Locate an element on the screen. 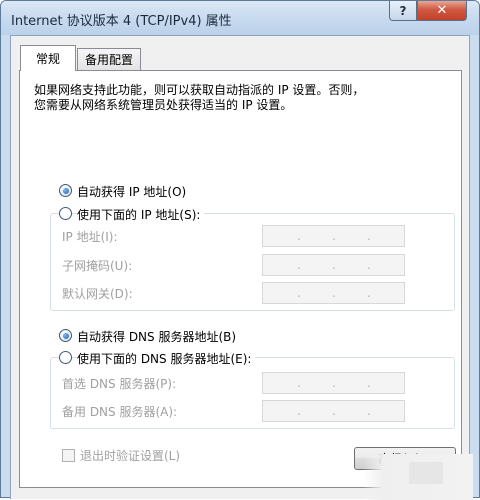 The image size is (480, 500). alternate-dns-input: . . . is located at coordinates (333, 411).